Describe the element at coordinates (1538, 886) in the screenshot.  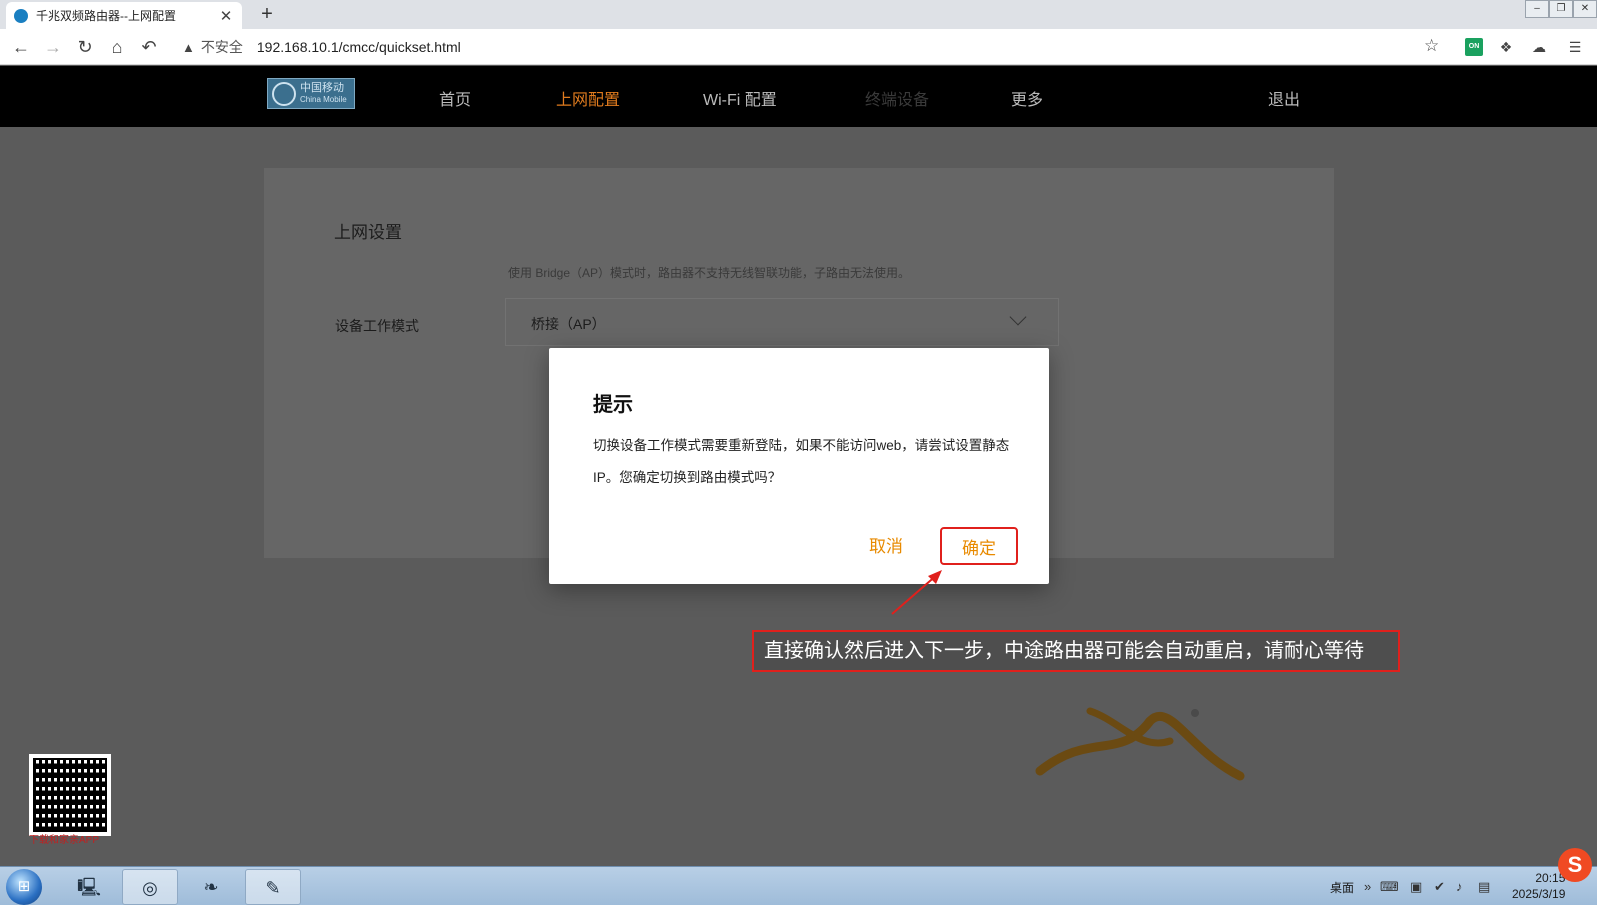
I see `system-clock: 20:15 2025/3/19` at that location.